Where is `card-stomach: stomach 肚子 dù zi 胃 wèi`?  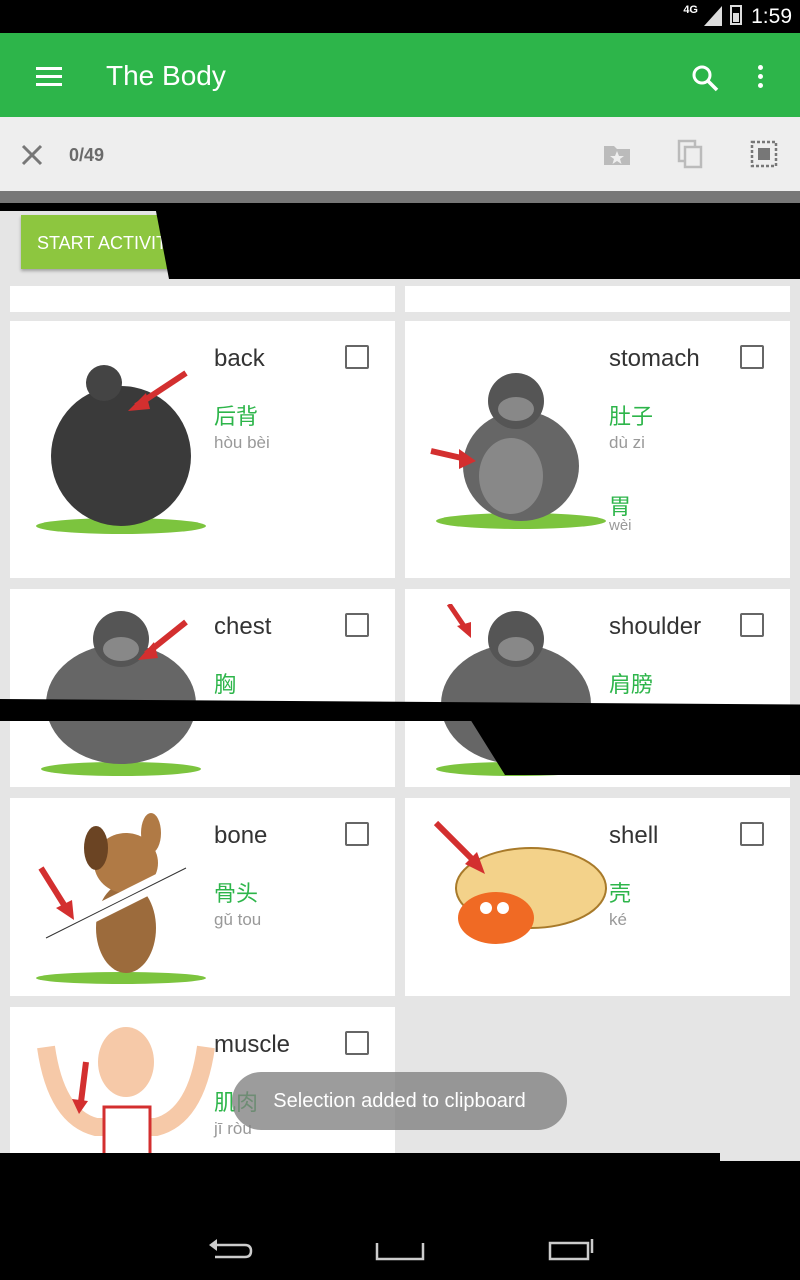
card-stomach: stomach 肚子 dù zi 胃 wèi is located at coordinates (597, 449).